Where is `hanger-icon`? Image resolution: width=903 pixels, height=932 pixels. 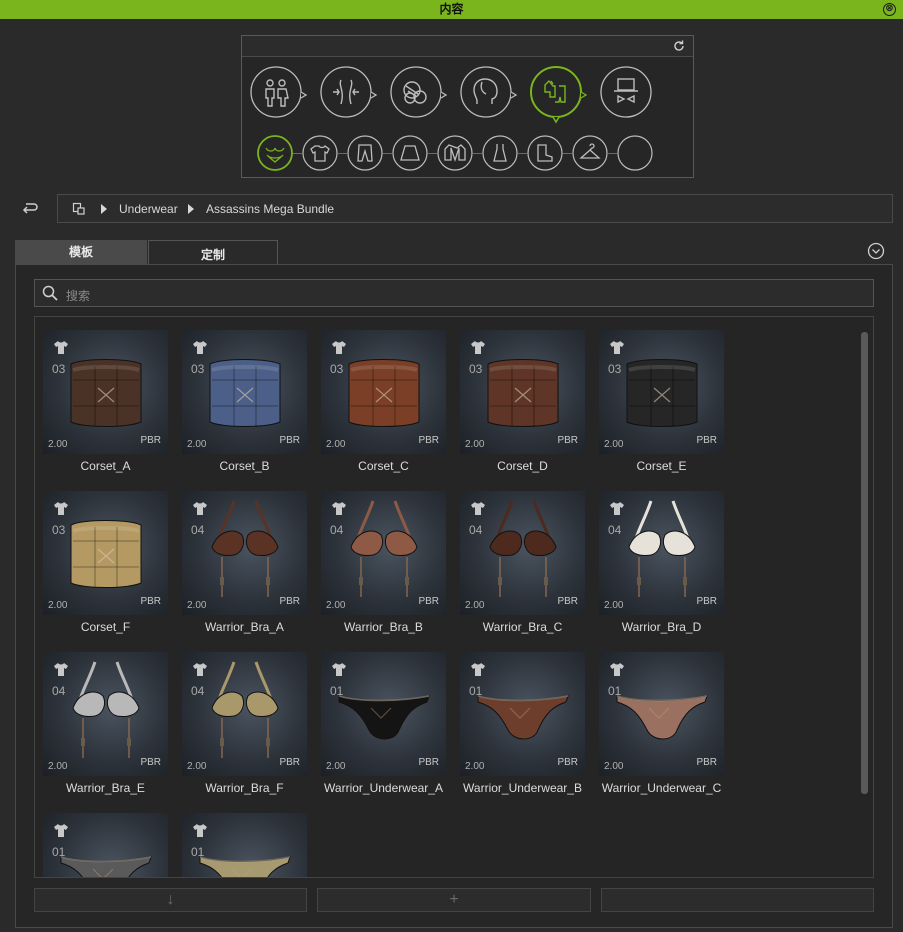
hanger-icon is located at coordinates (590, 153).